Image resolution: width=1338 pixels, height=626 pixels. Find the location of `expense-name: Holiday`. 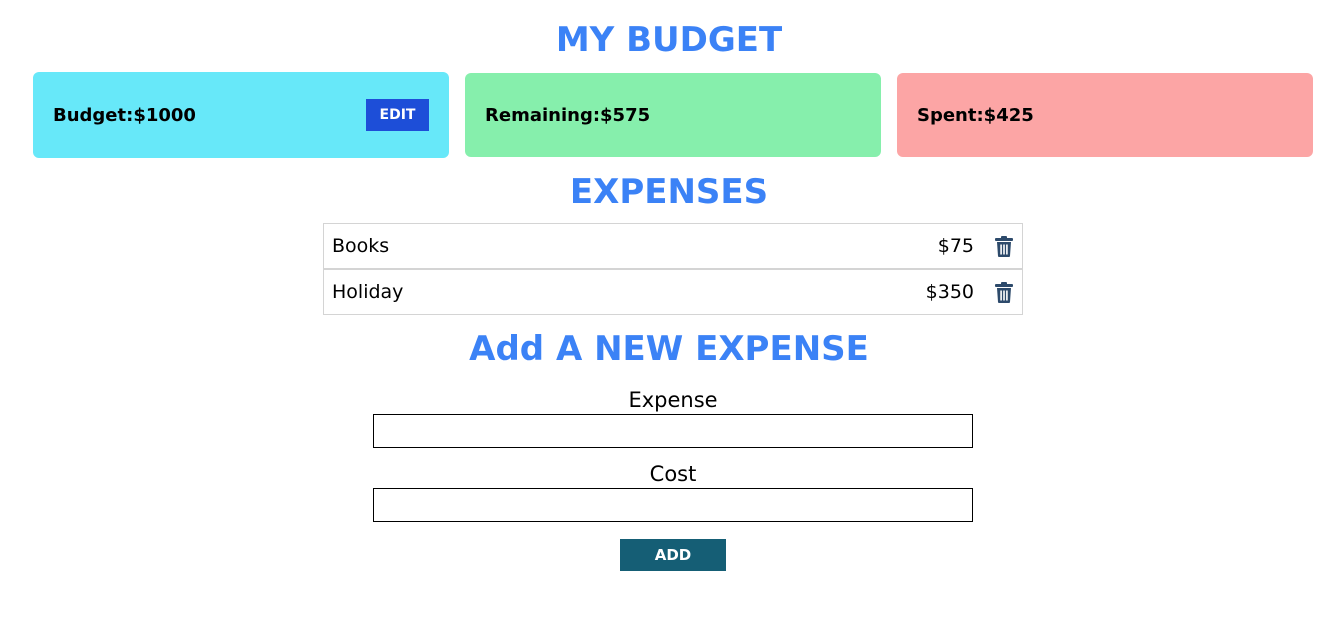

expense-name: Holiday is located at coordinates (368, 292).